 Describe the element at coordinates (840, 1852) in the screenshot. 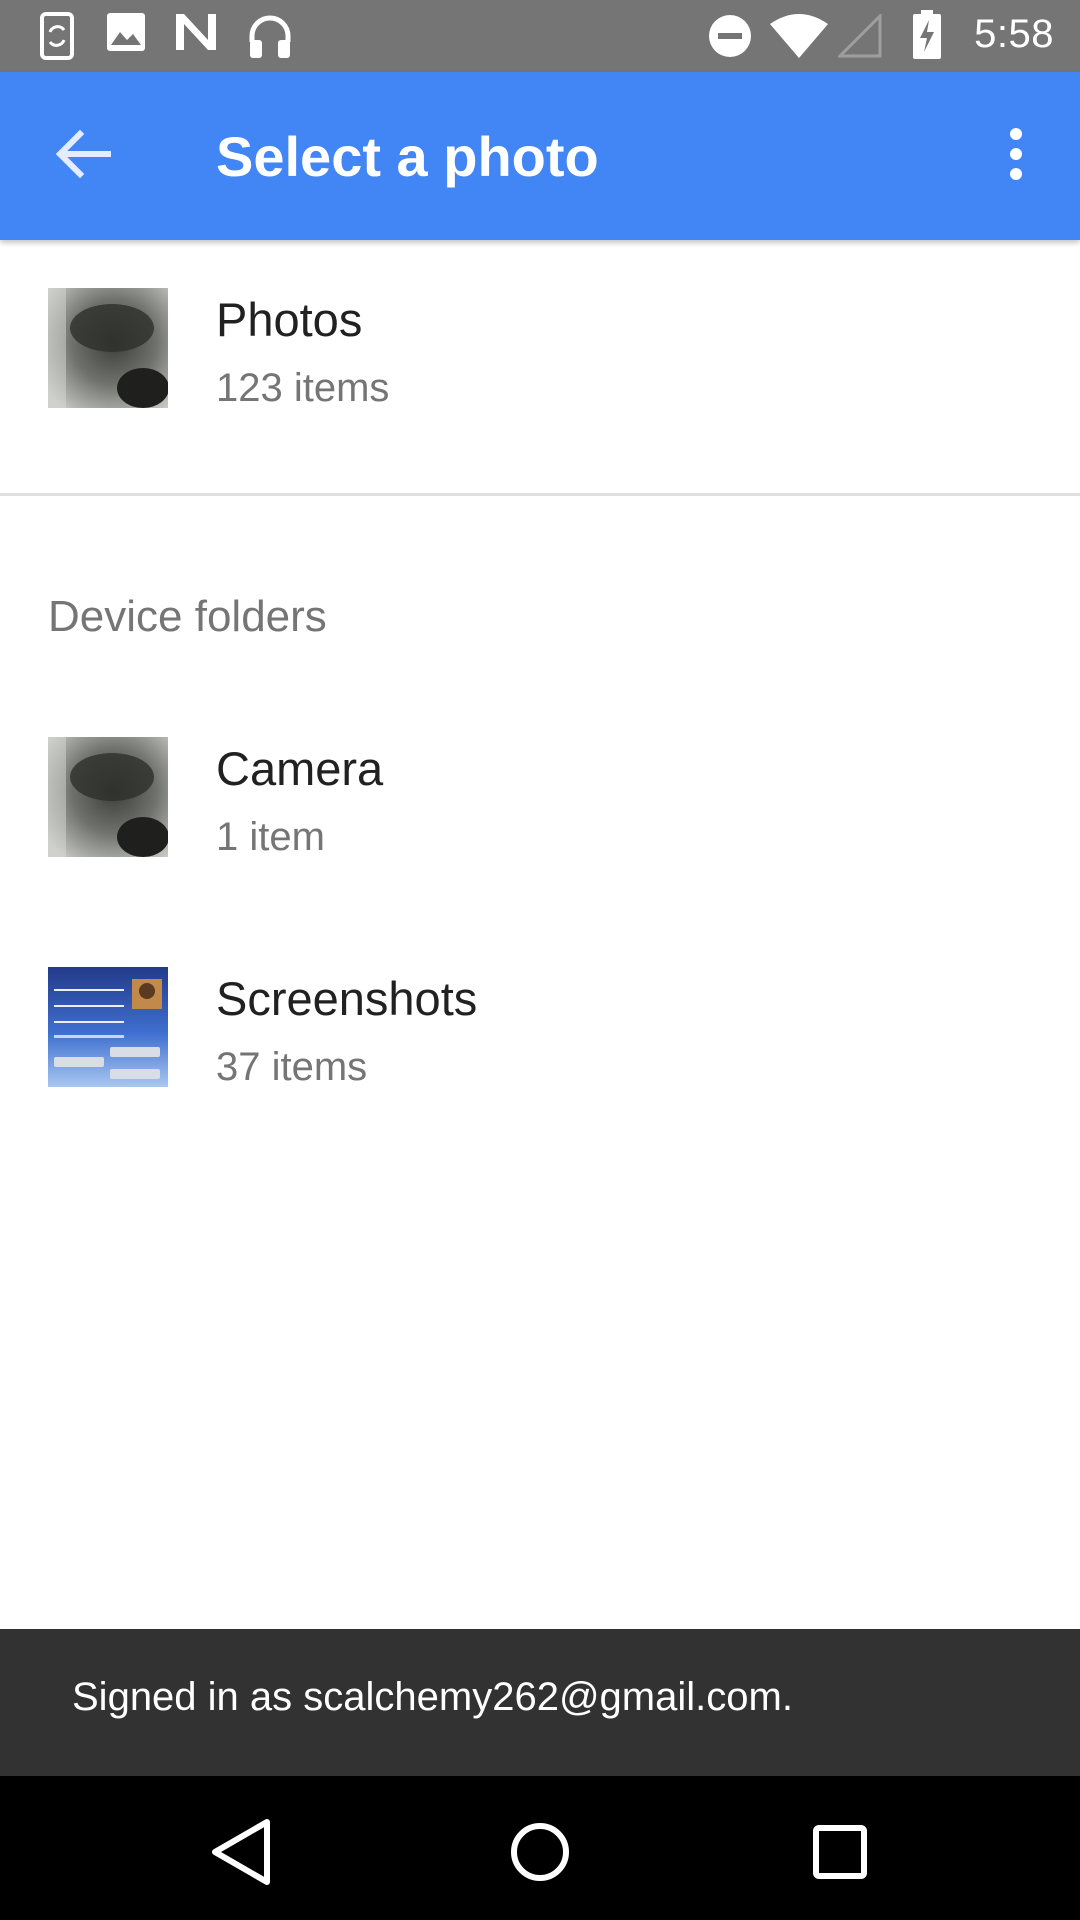

I see `recents-square-icon` at that location.